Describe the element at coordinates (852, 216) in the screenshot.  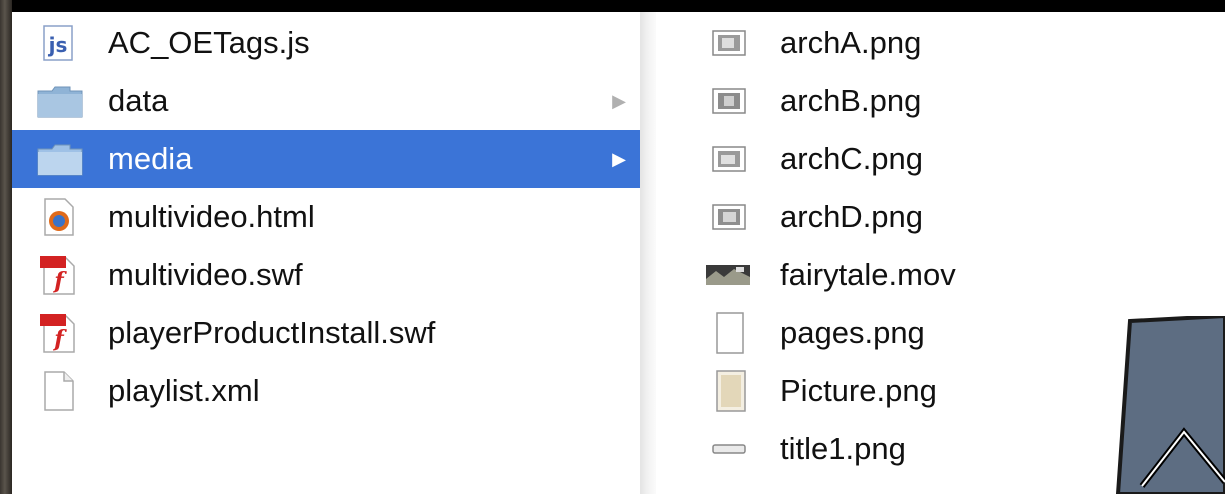
I see `file-name-label: archD.png` at that location.